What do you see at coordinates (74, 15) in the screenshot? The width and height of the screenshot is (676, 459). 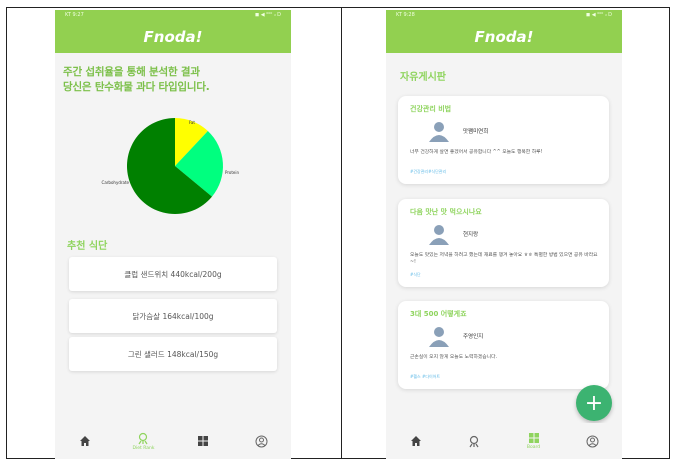 I see `status-time: KT 9:27` at bounding box center [74, 15].